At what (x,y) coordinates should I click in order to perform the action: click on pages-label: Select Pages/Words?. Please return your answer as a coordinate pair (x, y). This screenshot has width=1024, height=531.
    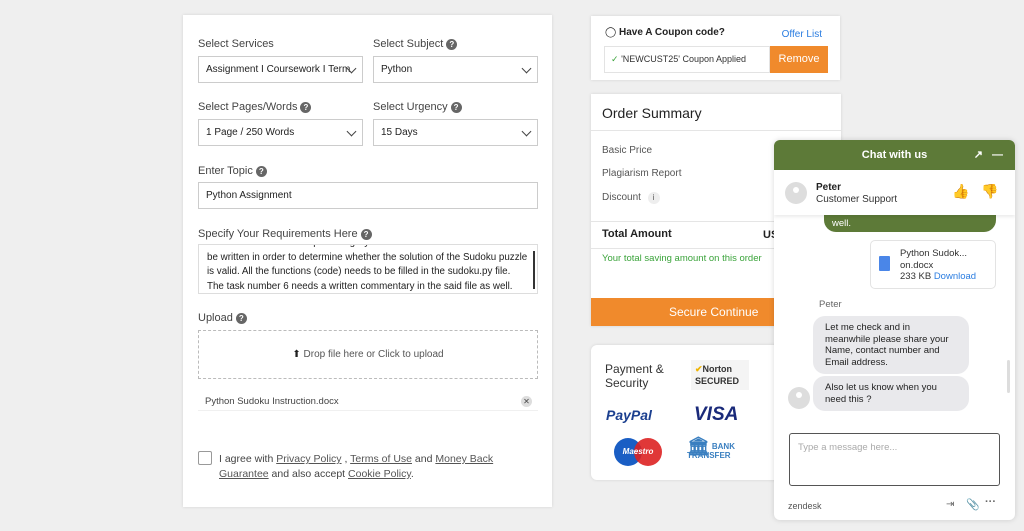
    Looking at the image, I should click on (255, 107).